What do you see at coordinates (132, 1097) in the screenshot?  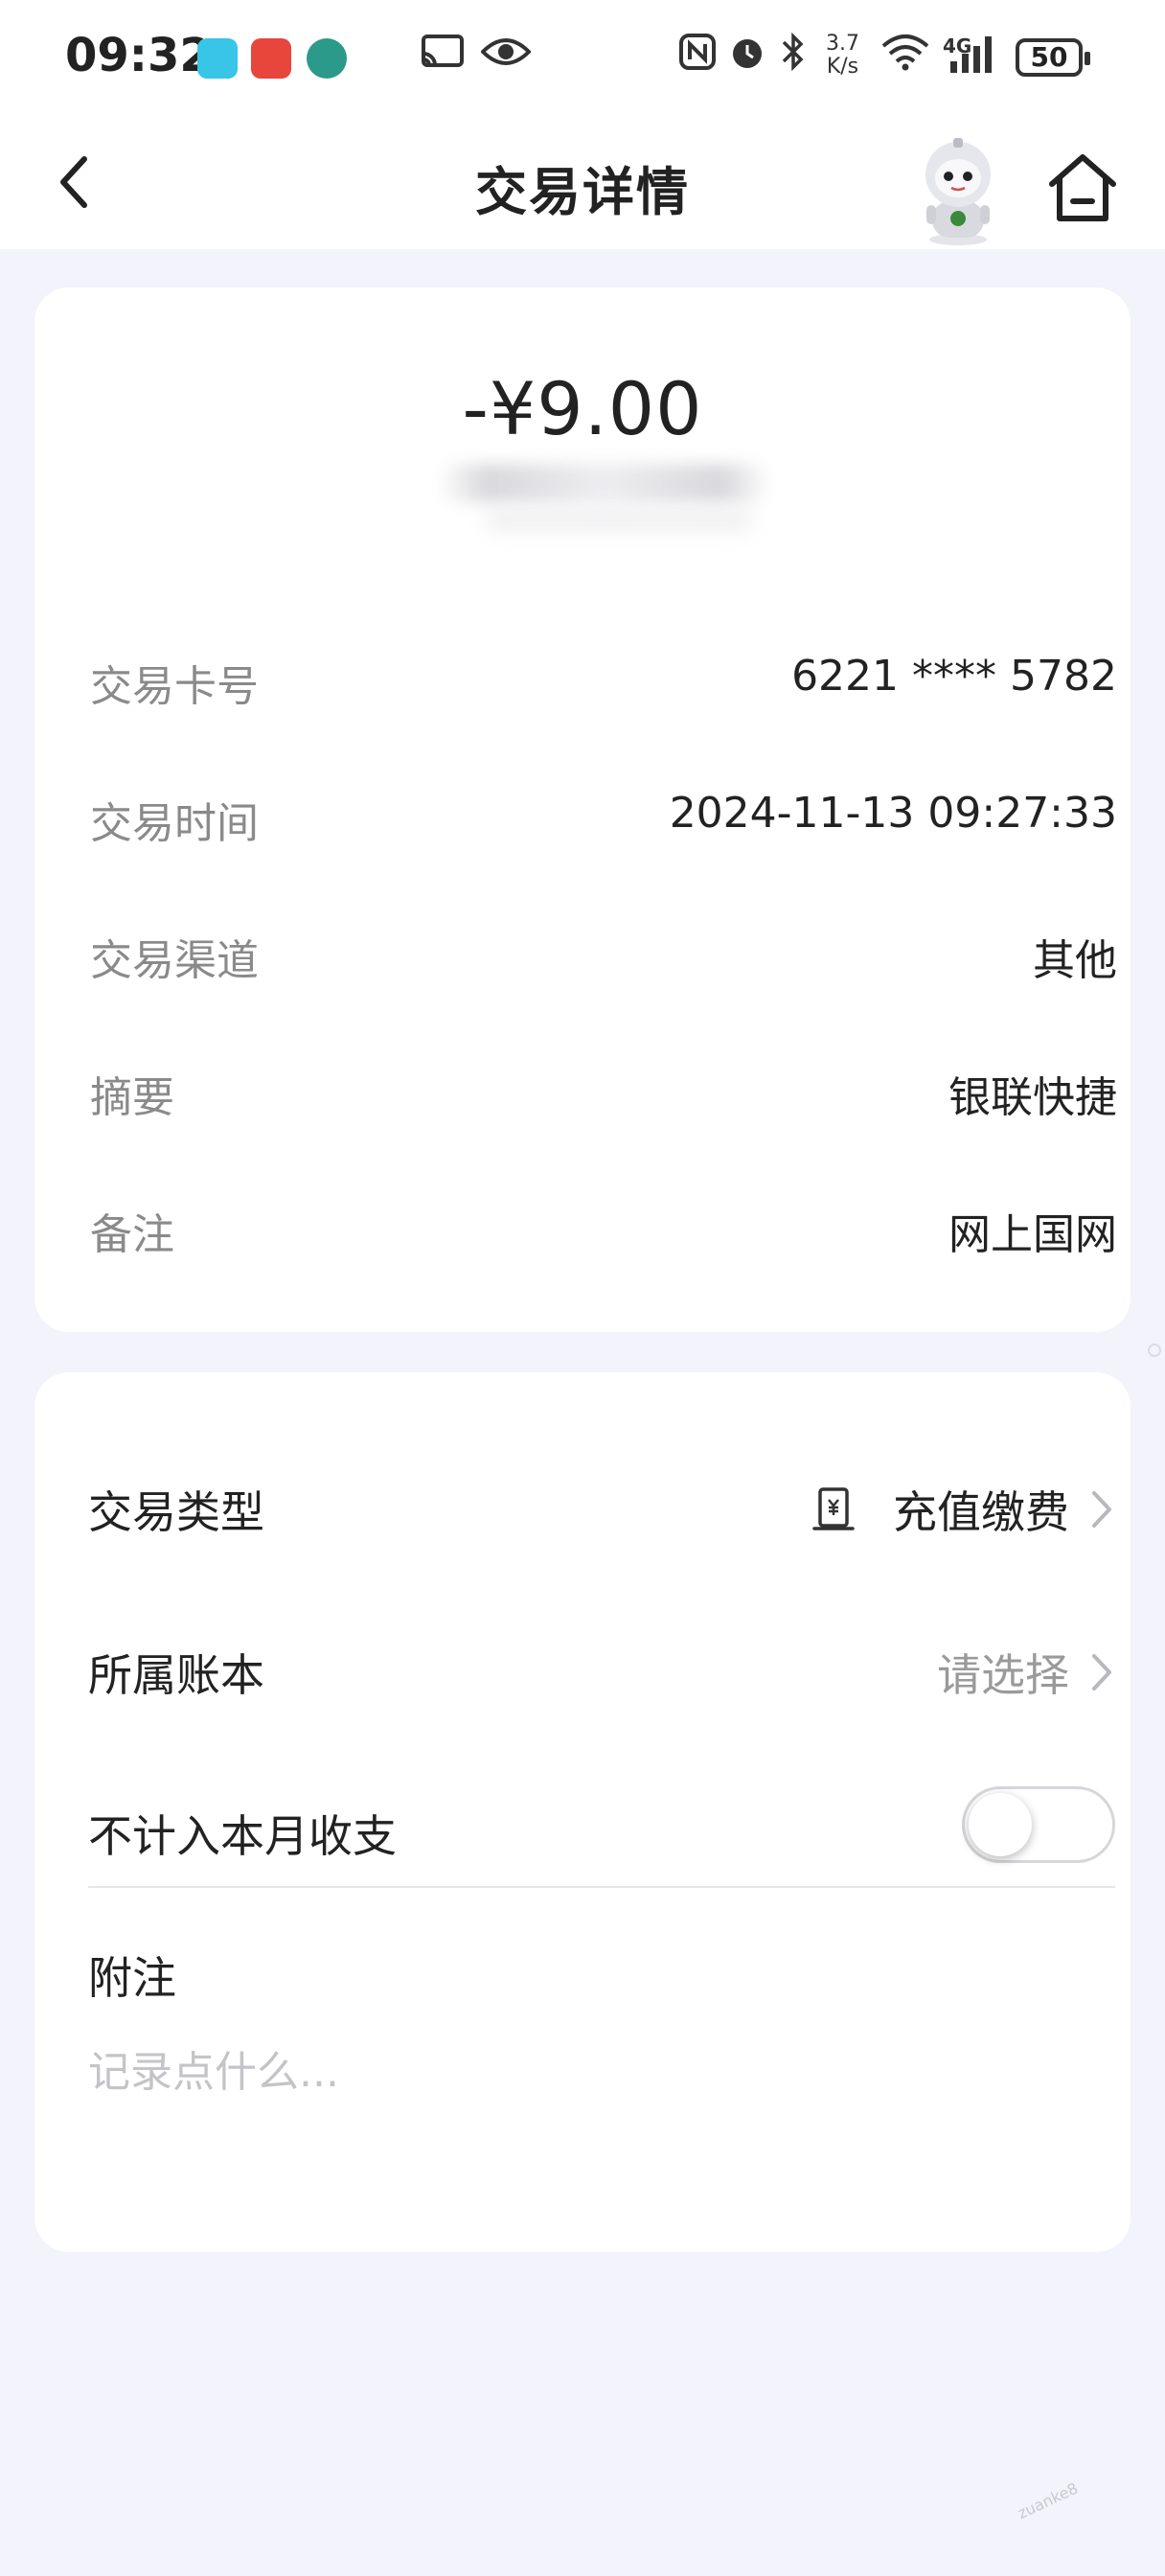 I see `detail-label: 摘要` at bounding box center [132, 1097].